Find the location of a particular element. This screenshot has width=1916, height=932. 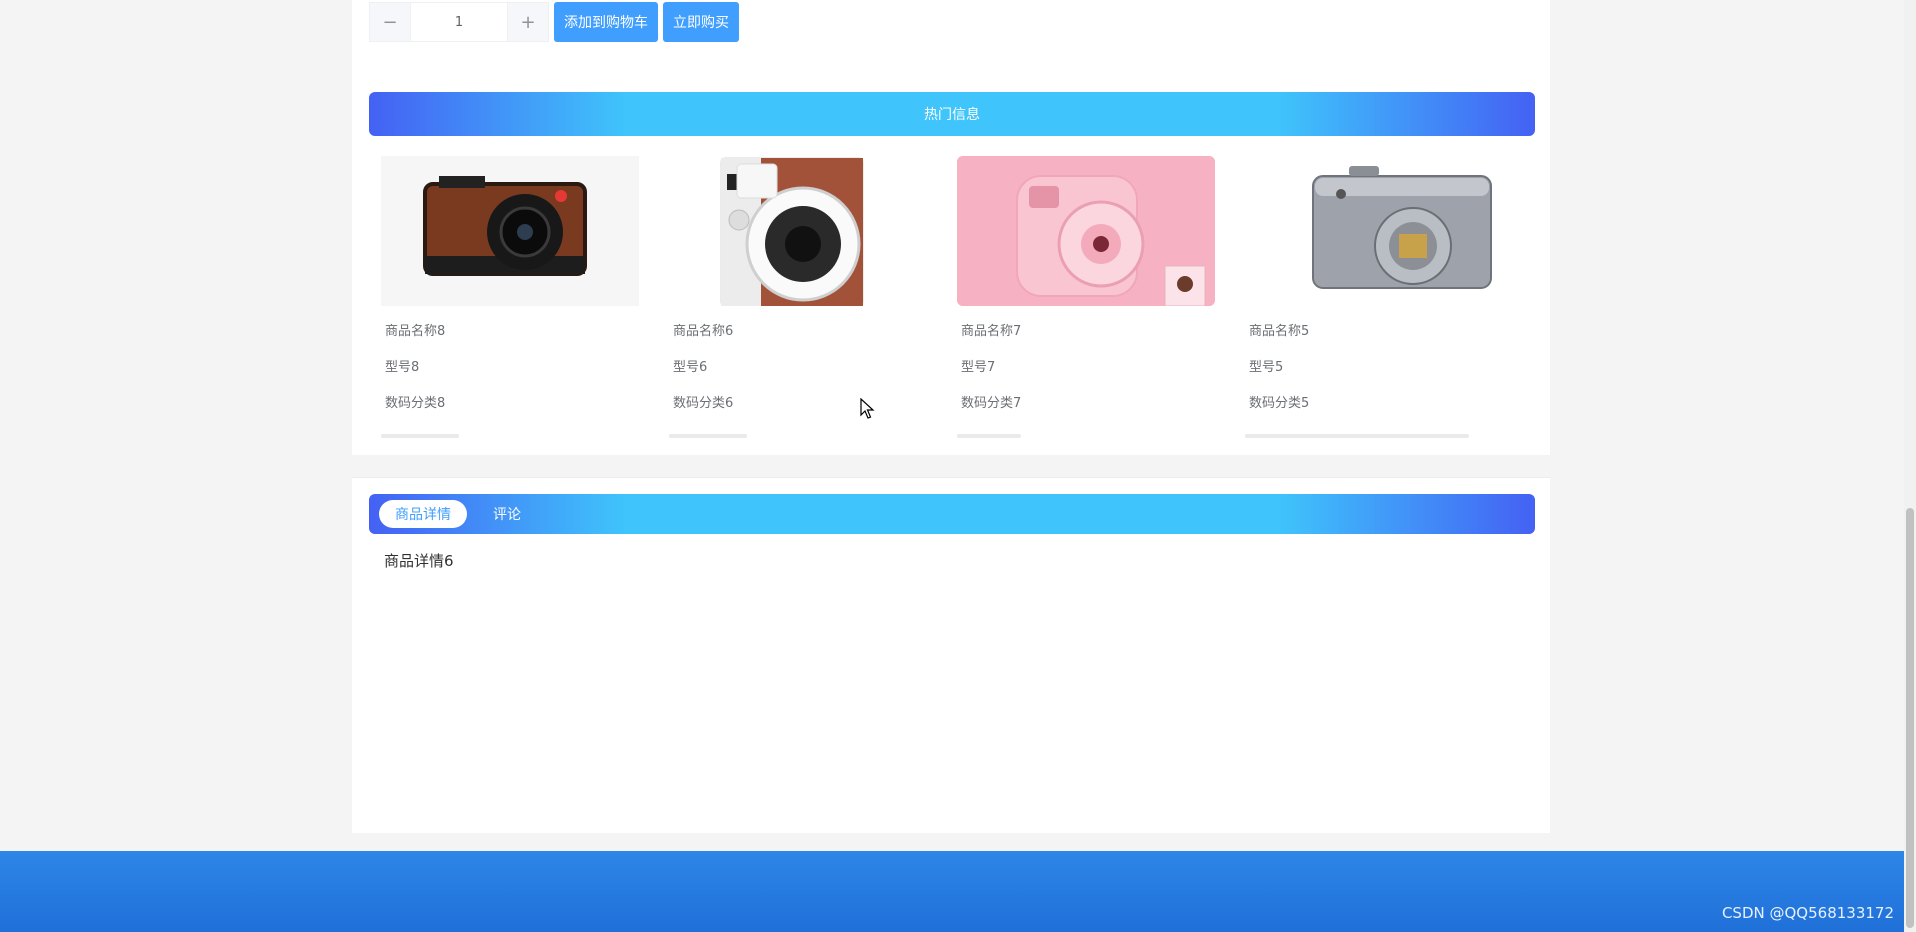

pink-instant-camera-icon is located at coordinates (1086, 231).